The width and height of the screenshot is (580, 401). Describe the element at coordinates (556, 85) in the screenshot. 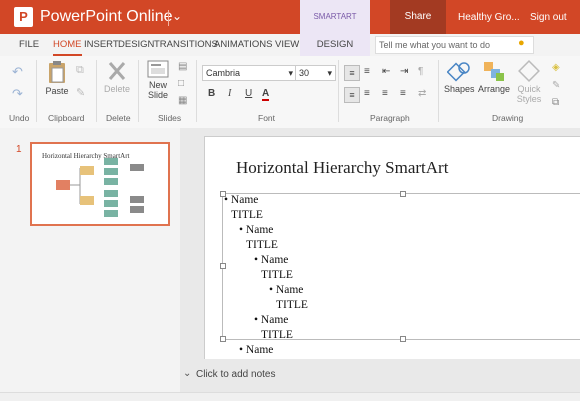

I see `shape-outline-icon: ✎` at that location.